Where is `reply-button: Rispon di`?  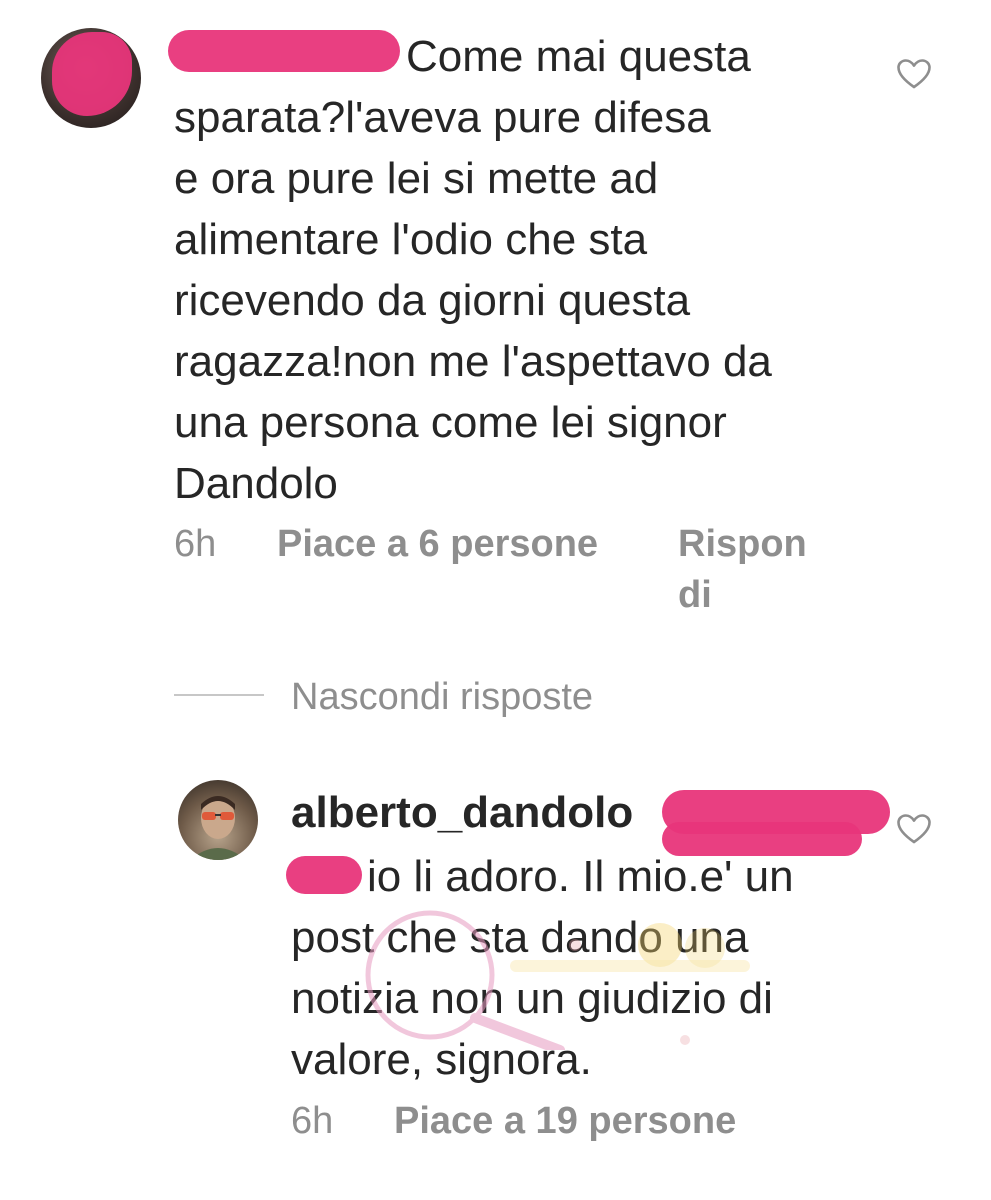 reply-button: Rispon di is located at coordinates (748, 570).